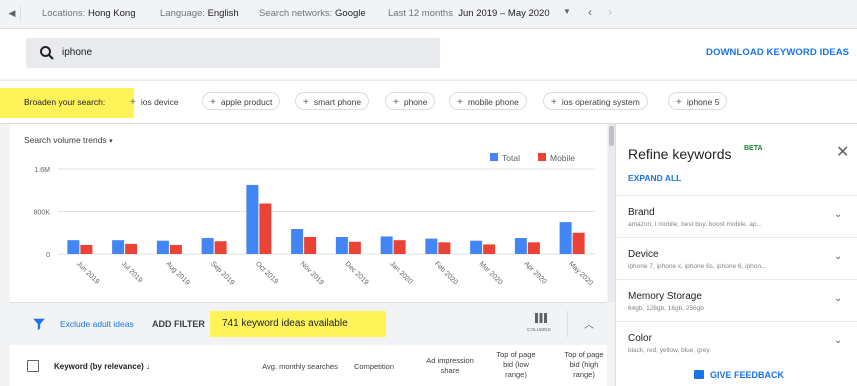  Describe the element at coordinates (469, 13) in the screenshot. I see `date-range-setting: Last 12 months Jun 2019 – May 2020` at that location.